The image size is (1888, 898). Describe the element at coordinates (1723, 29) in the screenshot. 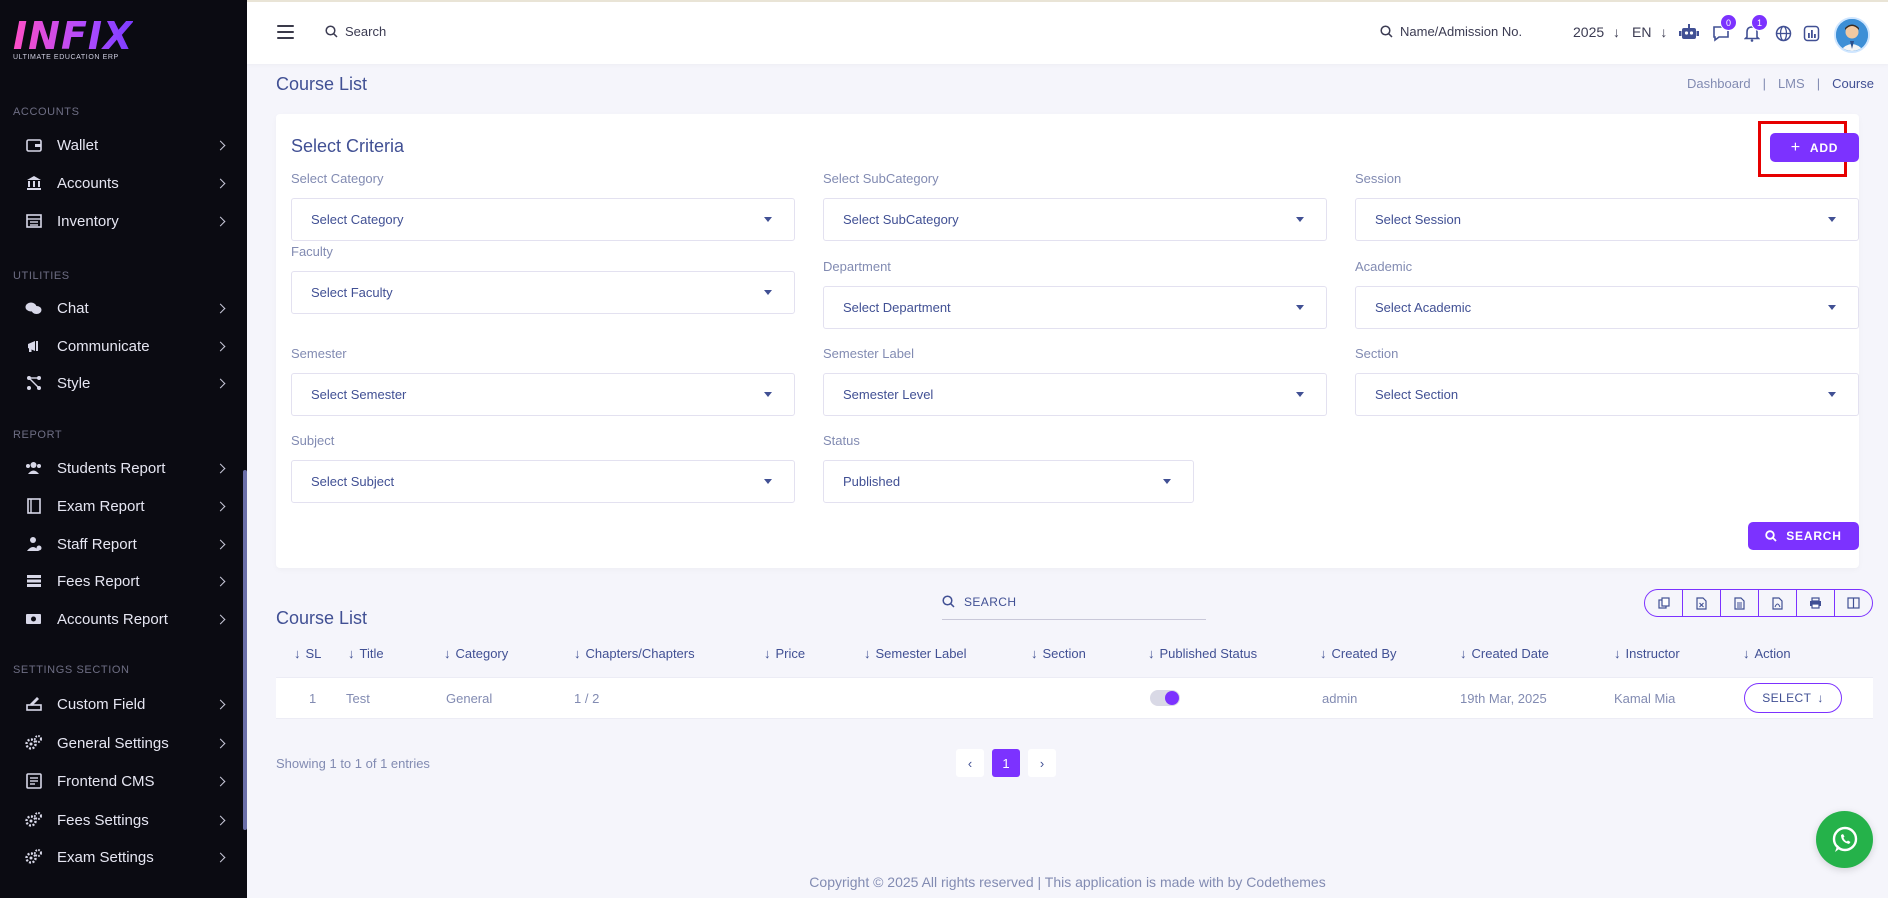

I see `chat-notification-icon: 0` at that location.